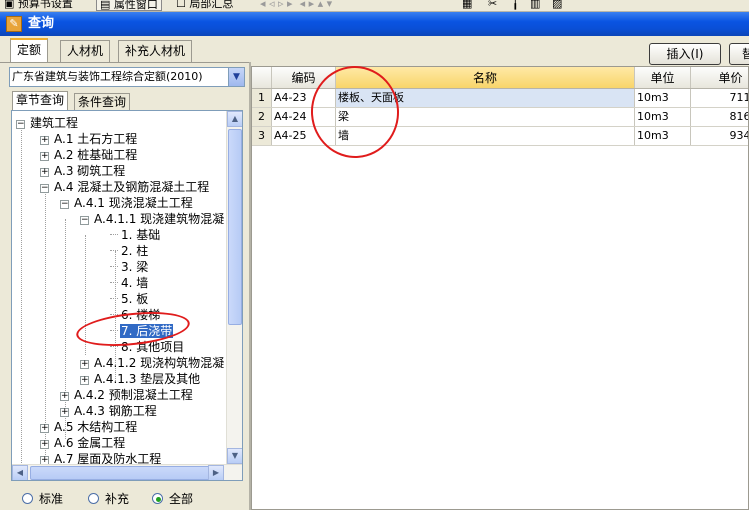 This screenshot has width=749, height=510. I want to click on hscroll-thumb, so click(122, 473).